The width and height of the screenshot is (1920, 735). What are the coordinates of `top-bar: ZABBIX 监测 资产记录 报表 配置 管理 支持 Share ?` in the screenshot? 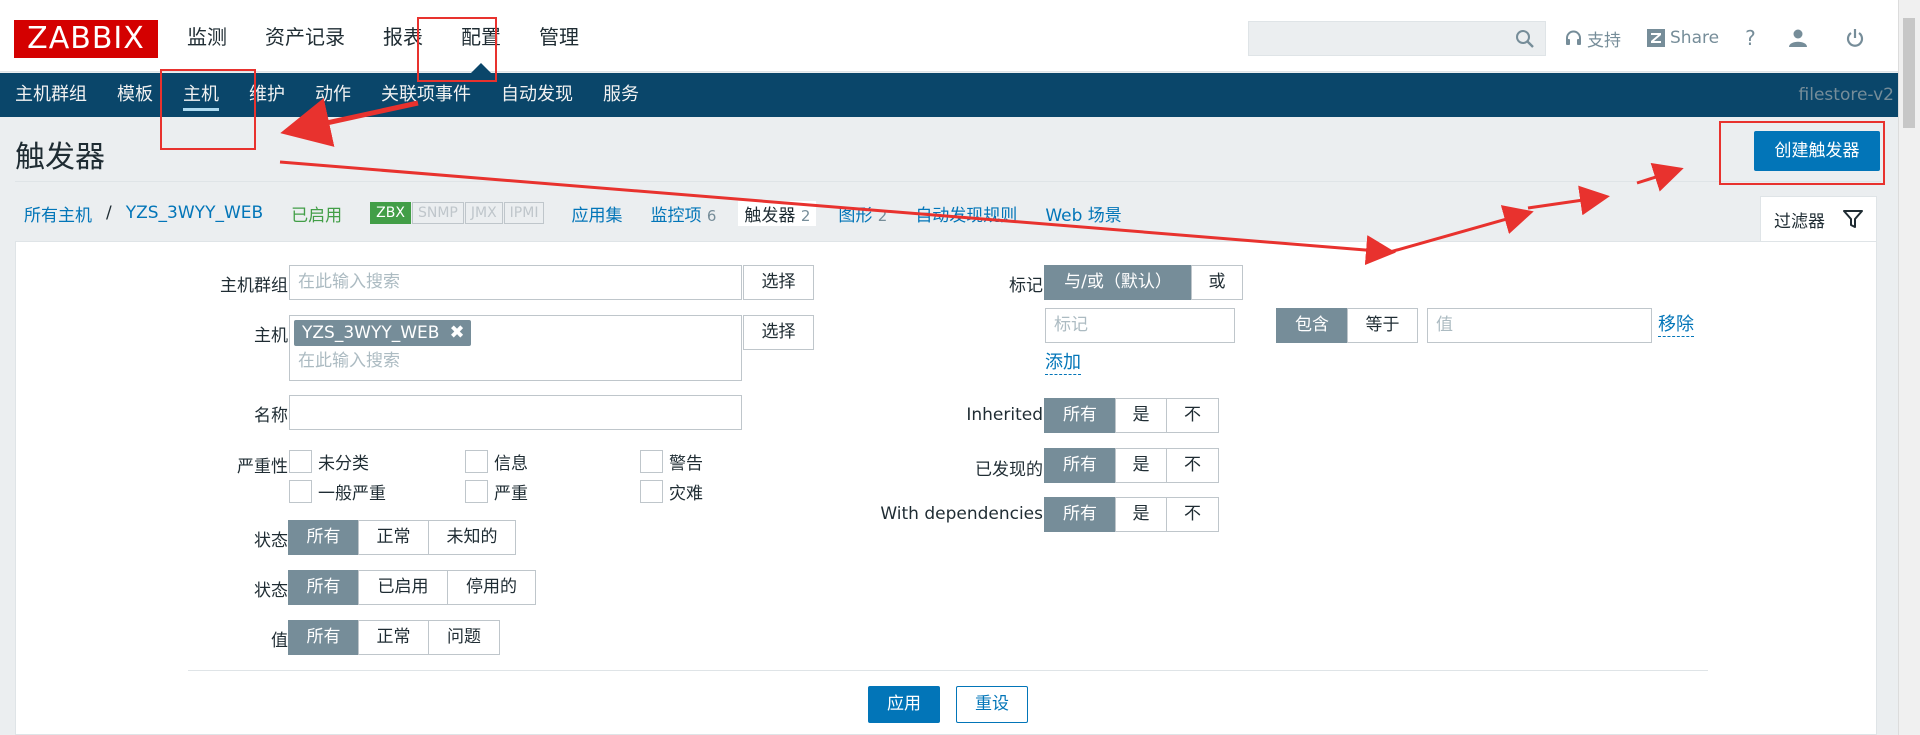 It's located at (960, 37).